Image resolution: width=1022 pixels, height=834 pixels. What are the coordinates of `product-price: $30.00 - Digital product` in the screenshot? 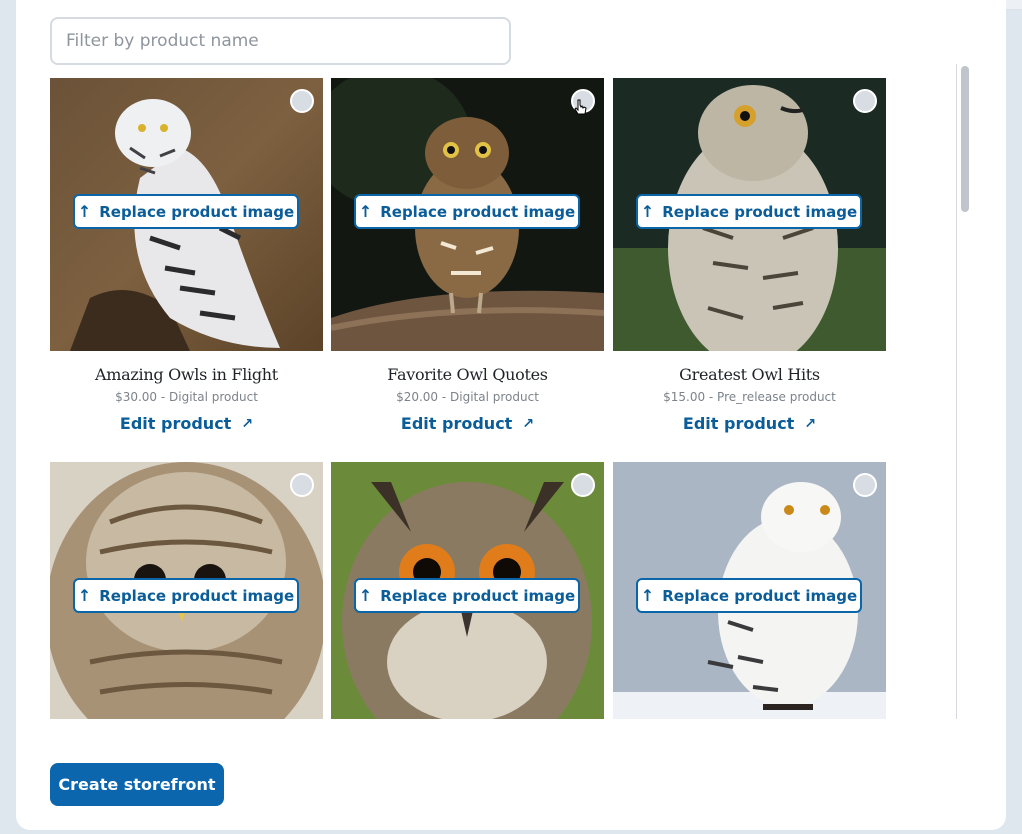 It's located at (186, 397).